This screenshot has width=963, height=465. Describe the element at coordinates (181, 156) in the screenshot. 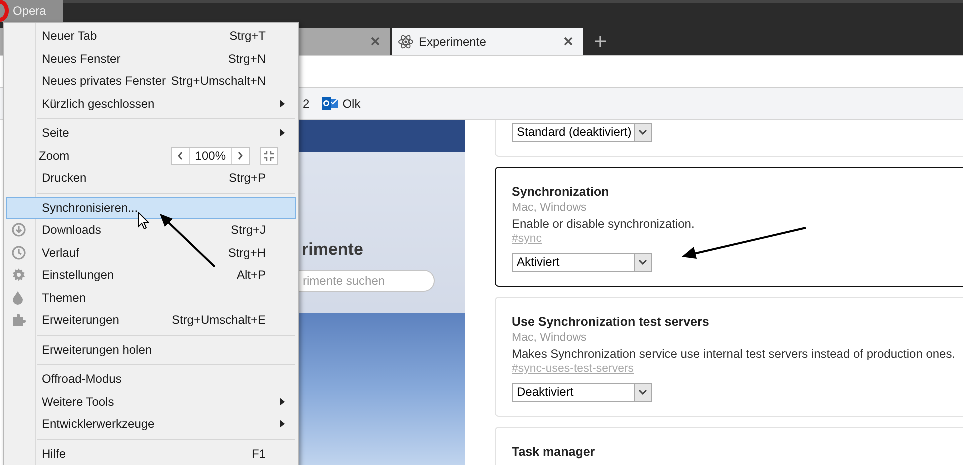

I see `chevron-left-icon` at that location.